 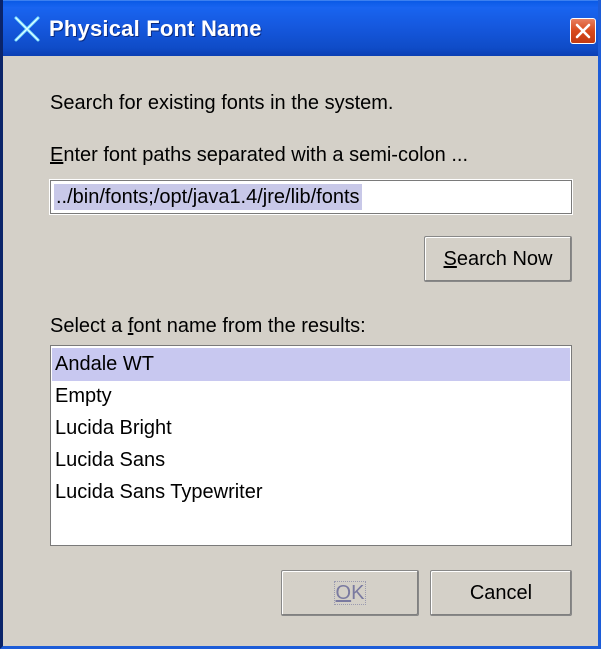 I want to click on ok-label: OK, so click(x=350, y=593).